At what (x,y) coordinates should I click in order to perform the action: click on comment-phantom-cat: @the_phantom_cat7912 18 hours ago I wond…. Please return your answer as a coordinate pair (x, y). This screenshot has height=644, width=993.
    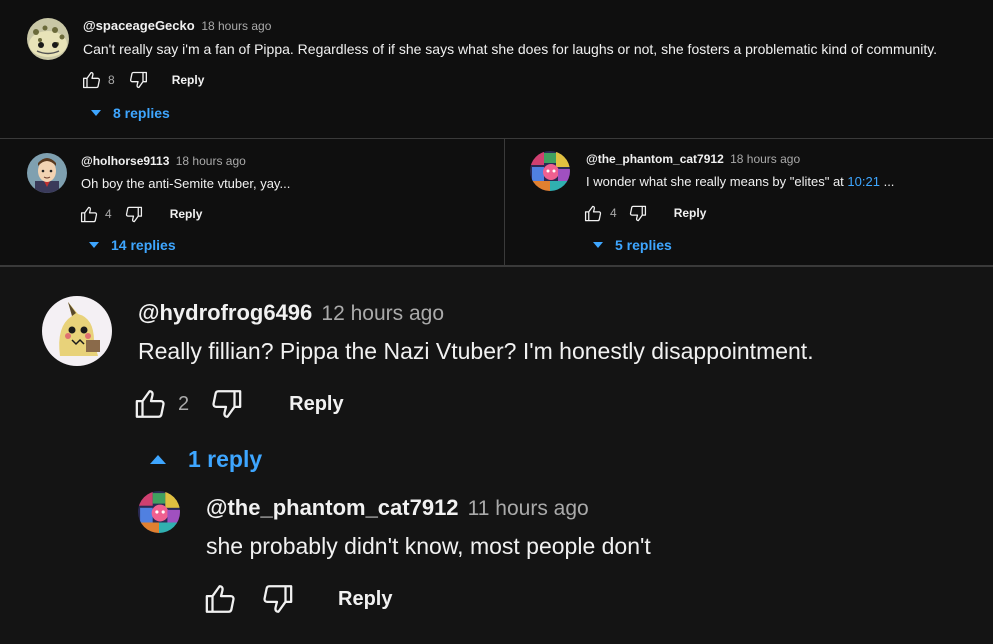
    Looking at the image, I should click on (748, 202).